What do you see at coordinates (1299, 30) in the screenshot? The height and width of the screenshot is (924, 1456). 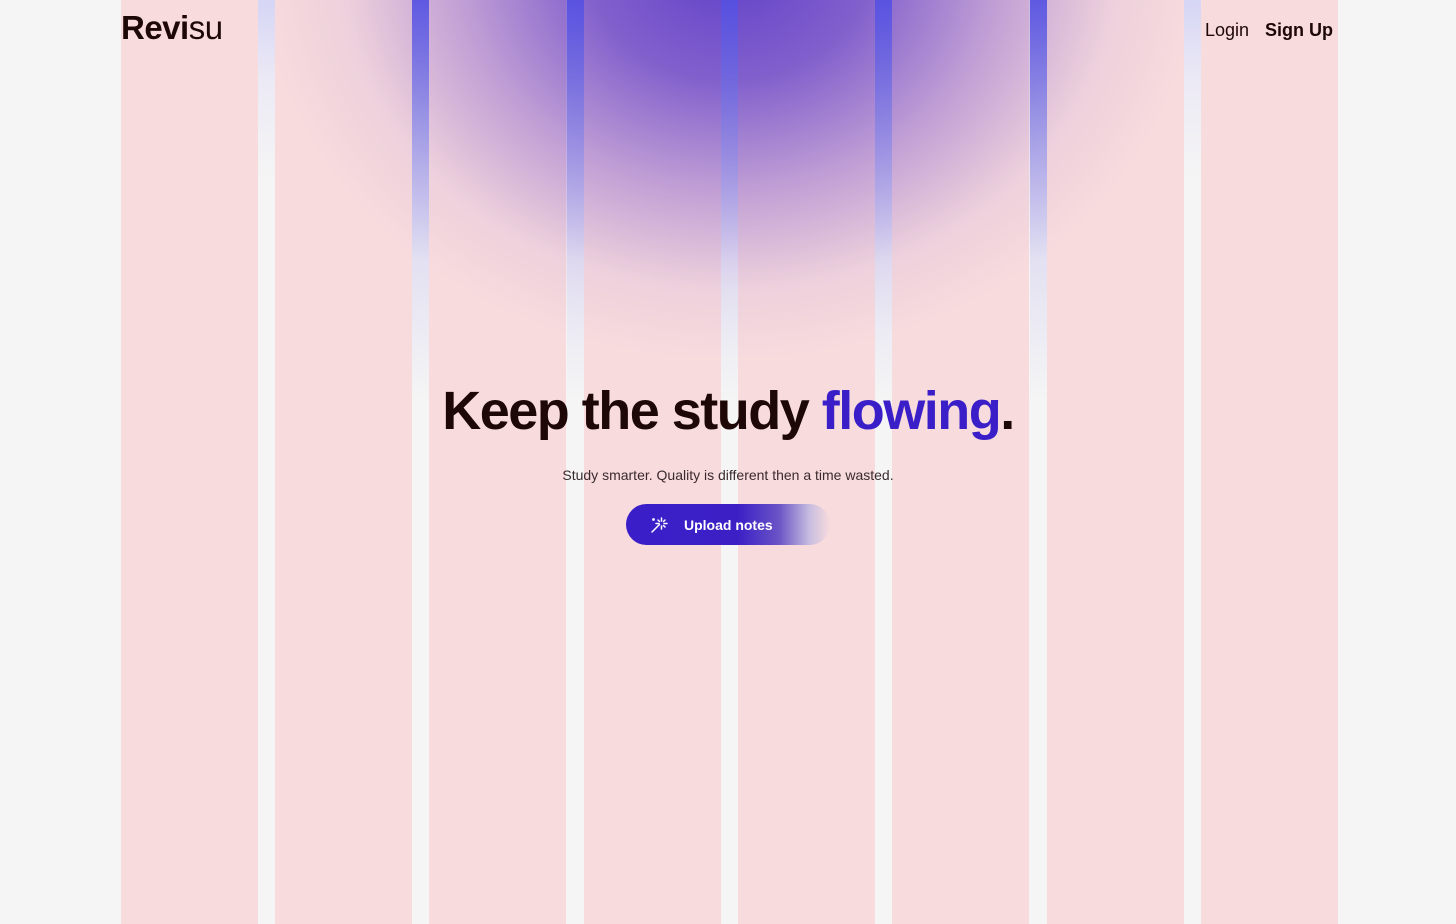 I see `signup-link: Sign Up` at bounding box center [1299, 30].